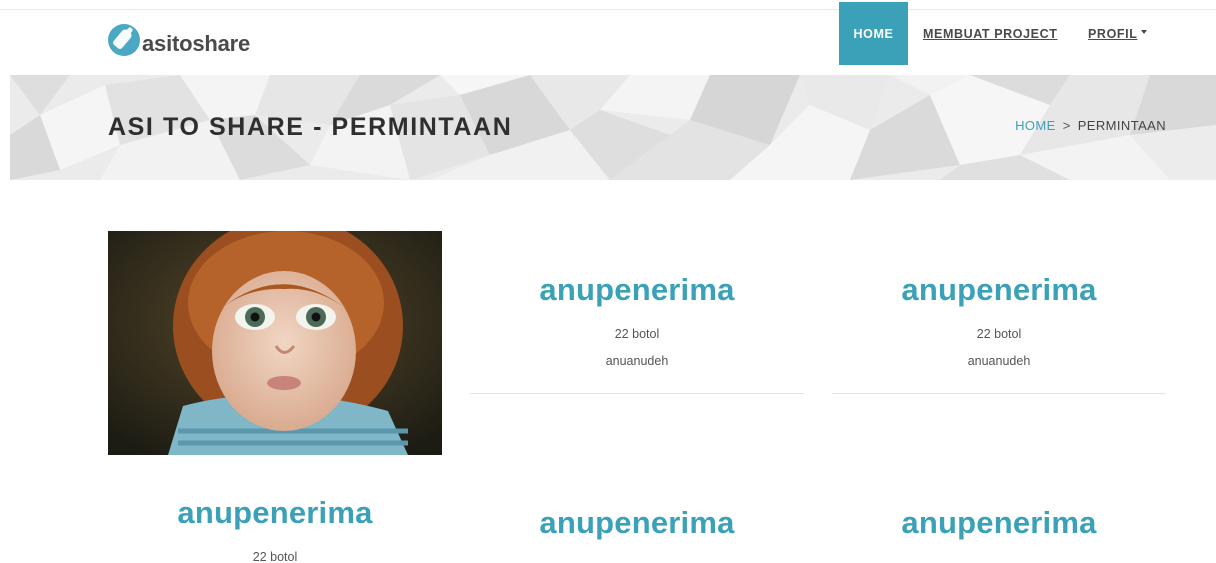  I want to click on nav-profil-dropdown: PROFIL, so click(1118, 33).